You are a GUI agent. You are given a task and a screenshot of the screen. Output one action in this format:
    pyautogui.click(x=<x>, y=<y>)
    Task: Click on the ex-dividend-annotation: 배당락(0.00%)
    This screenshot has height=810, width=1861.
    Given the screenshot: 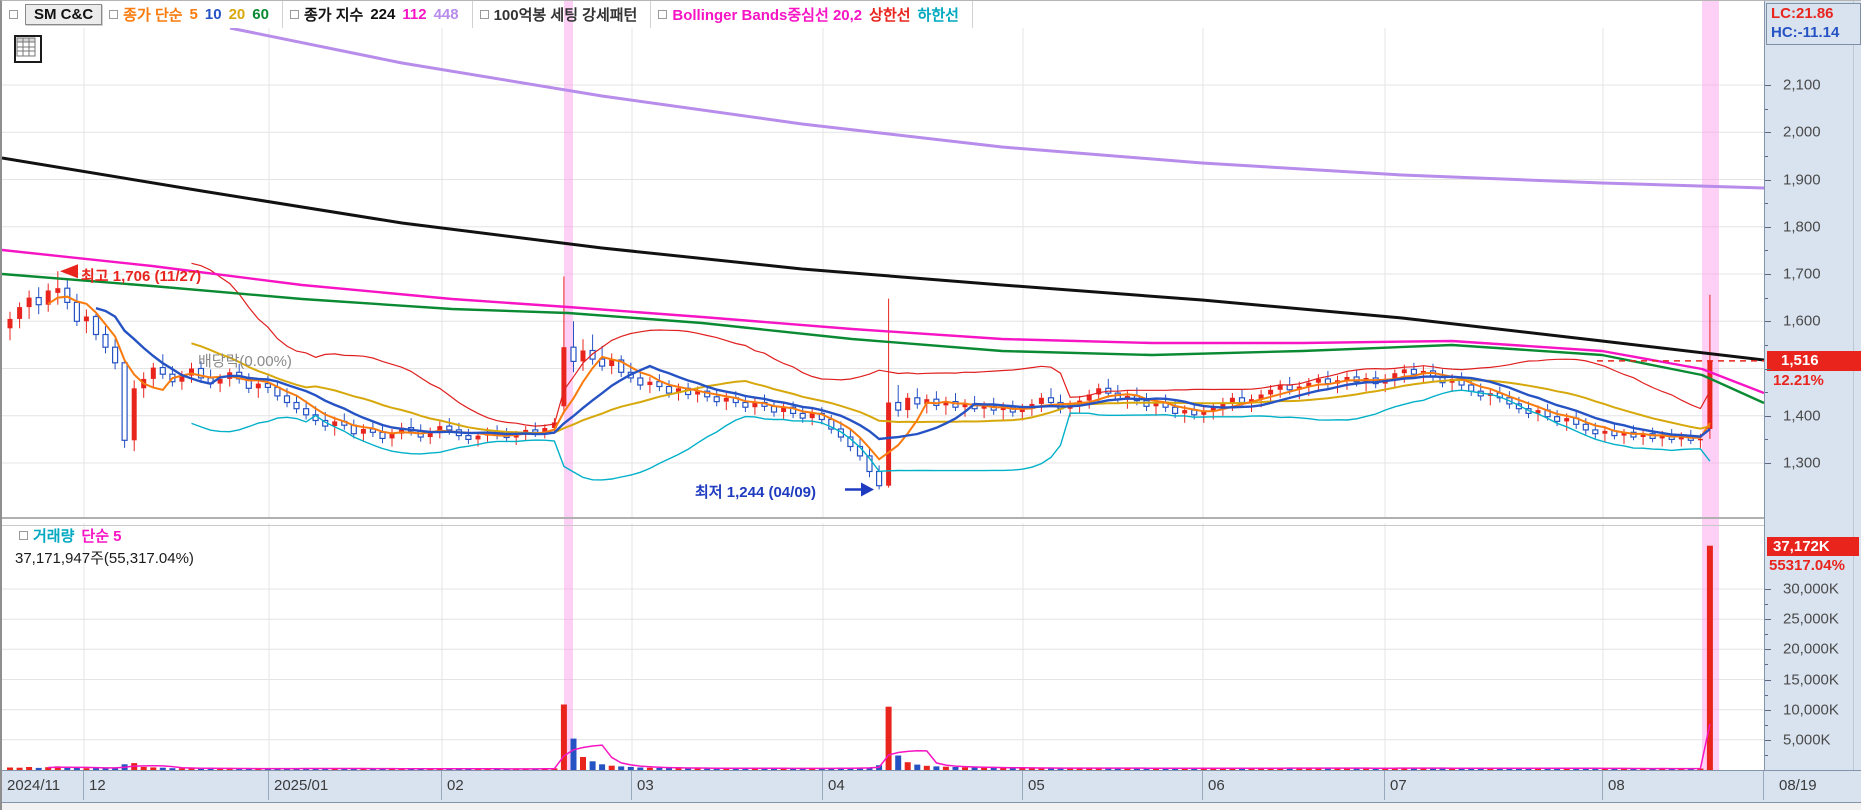 What is the action you would take?
    pyautogui.click(x=245, y=361)
    